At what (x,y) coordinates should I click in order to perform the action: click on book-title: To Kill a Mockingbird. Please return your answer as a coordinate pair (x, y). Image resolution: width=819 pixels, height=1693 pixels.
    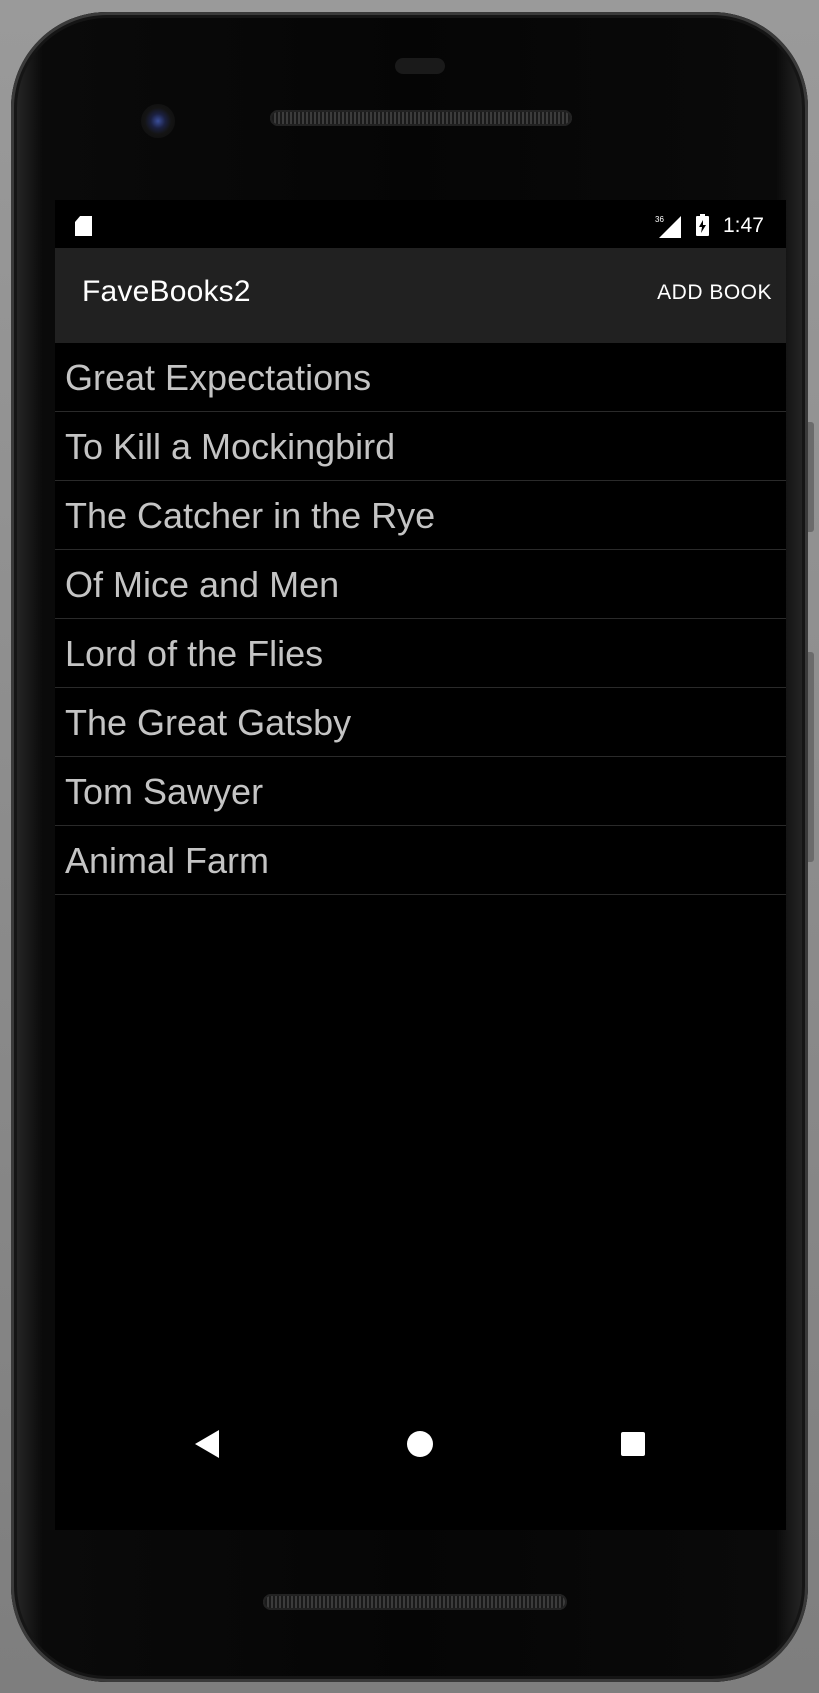
    Looking at the image, I should click on (230, 446).